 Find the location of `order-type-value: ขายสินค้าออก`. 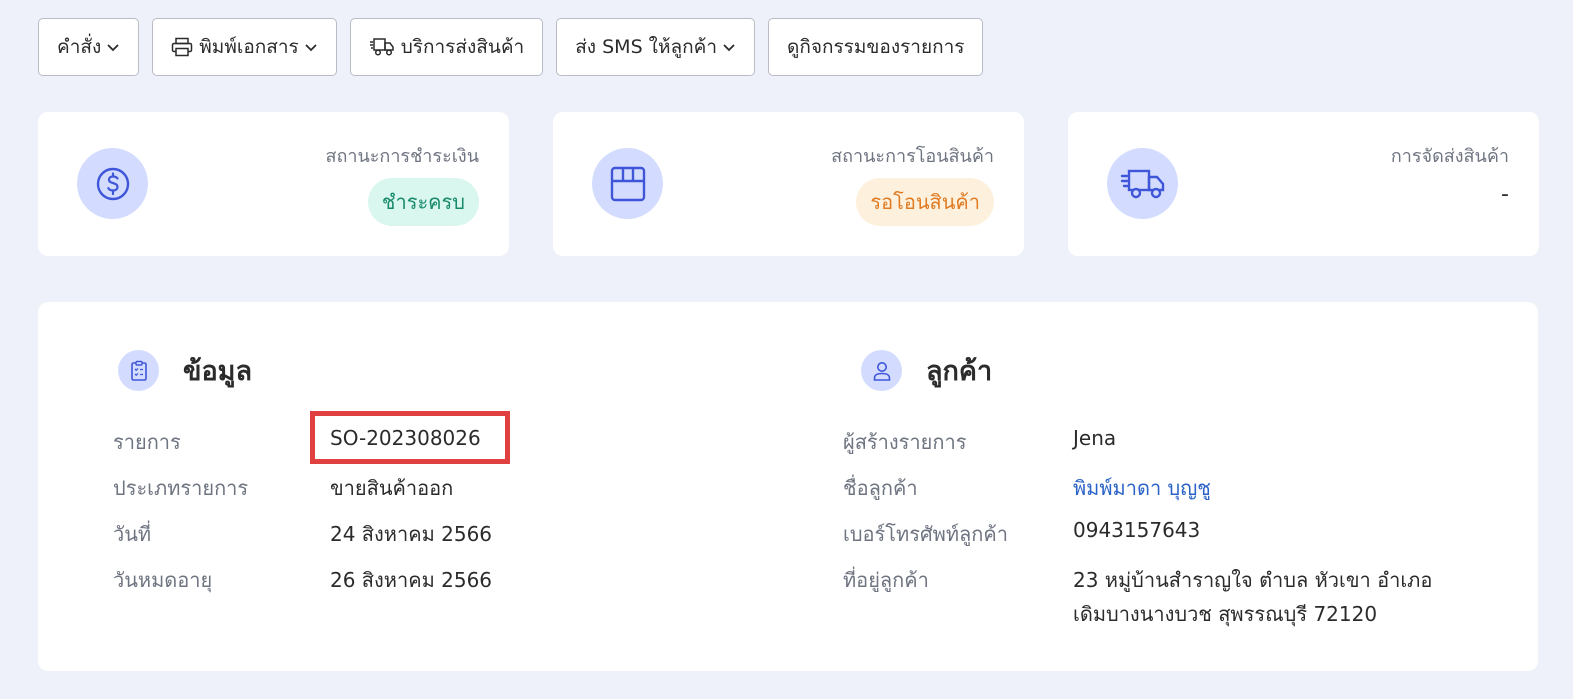

order-type-value: ขายสินค้าออก is located at coordinates (392, 488).